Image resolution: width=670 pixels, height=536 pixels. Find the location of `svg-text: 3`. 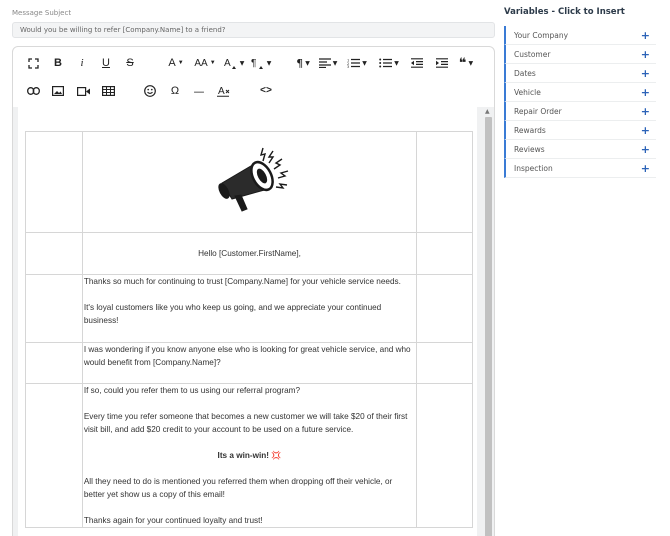

svg-text: 3 is located at coordinates (348, 66).